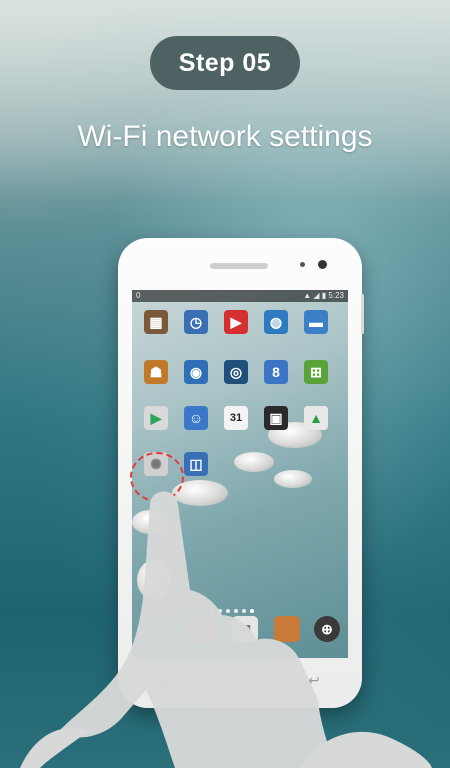 This screenshot has width=450, height=768. I want to click on play-store-app-icon: ▶, so click(156, 418).